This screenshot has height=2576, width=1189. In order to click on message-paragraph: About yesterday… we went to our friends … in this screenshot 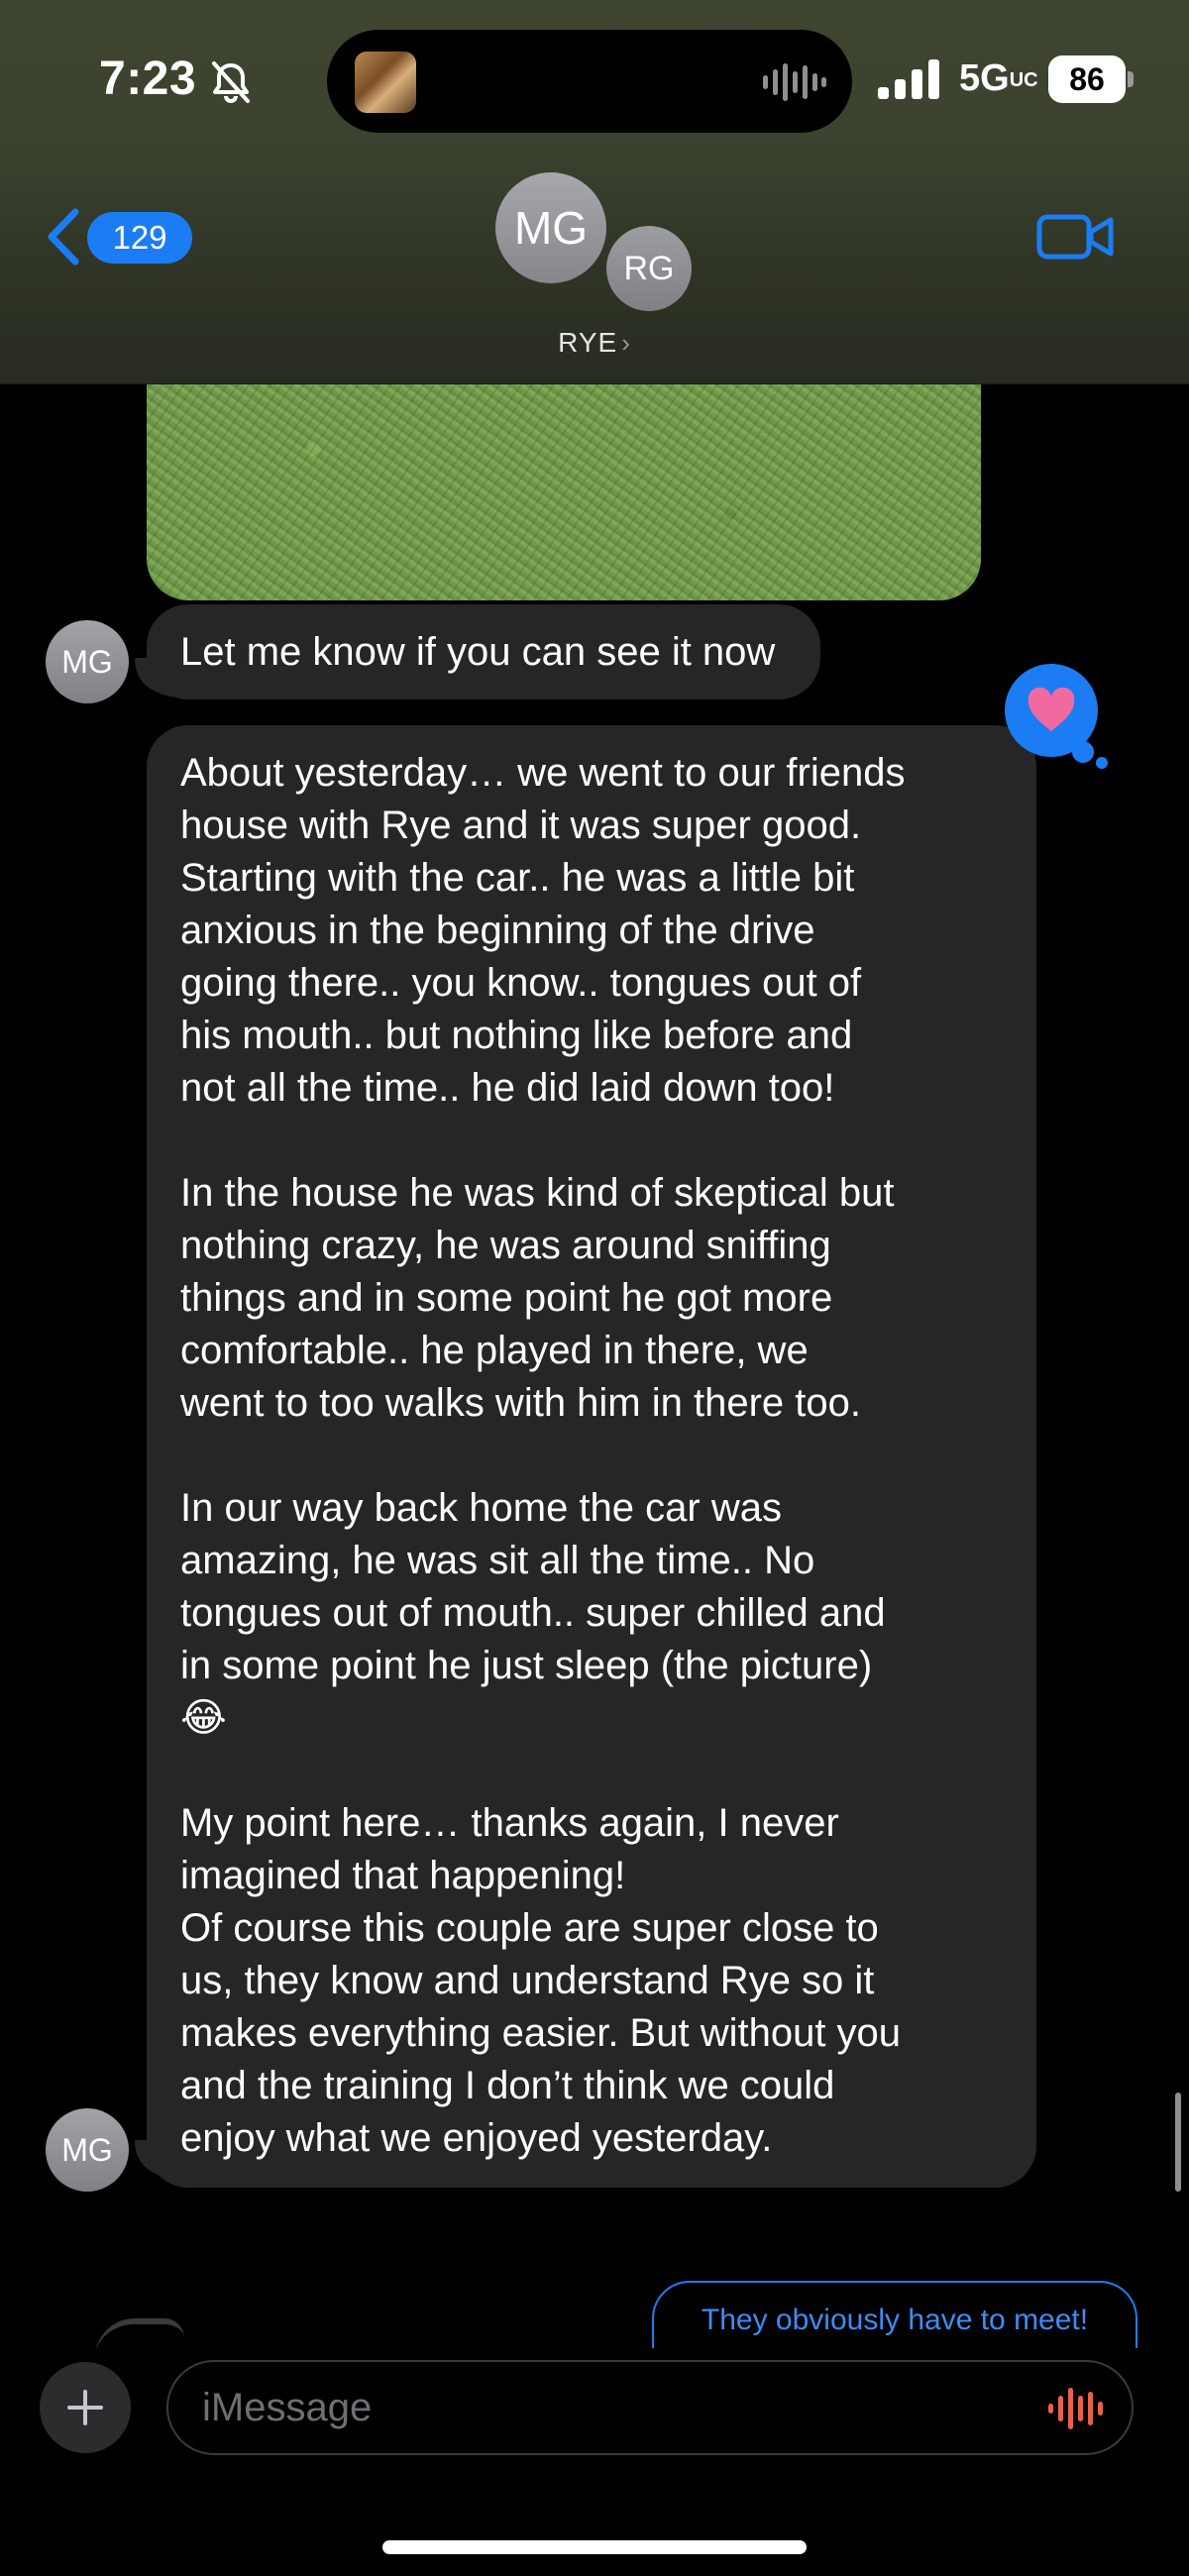, I will do `click(543, 930)`.